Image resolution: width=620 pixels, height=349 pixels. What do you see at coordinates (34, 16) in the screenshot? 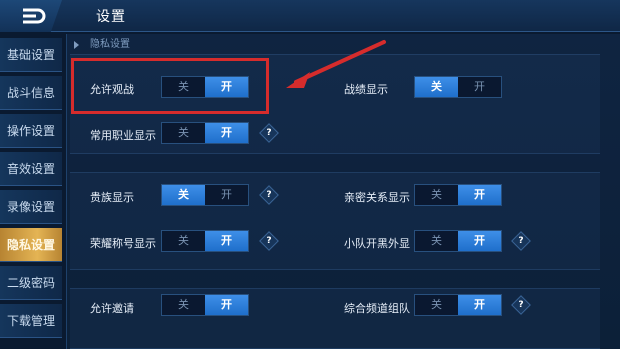
I see `back-arrow-icon` at bounding box center [34, 16].